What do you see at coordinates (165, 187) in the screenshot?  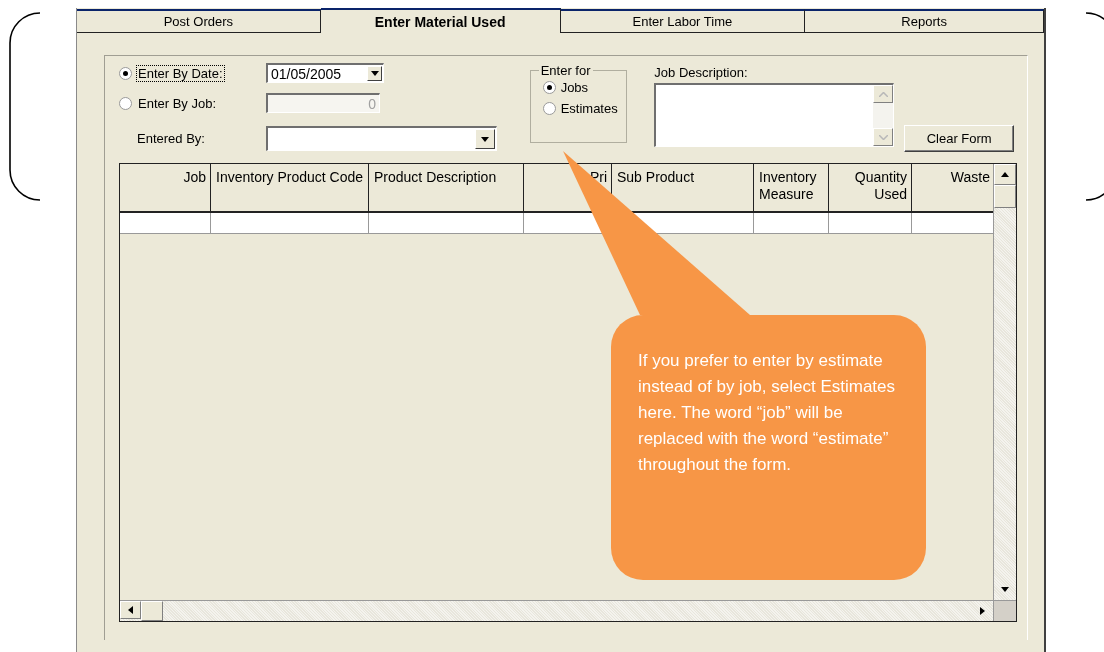 I see `column-header: Job` at bounding box center [165, 187].